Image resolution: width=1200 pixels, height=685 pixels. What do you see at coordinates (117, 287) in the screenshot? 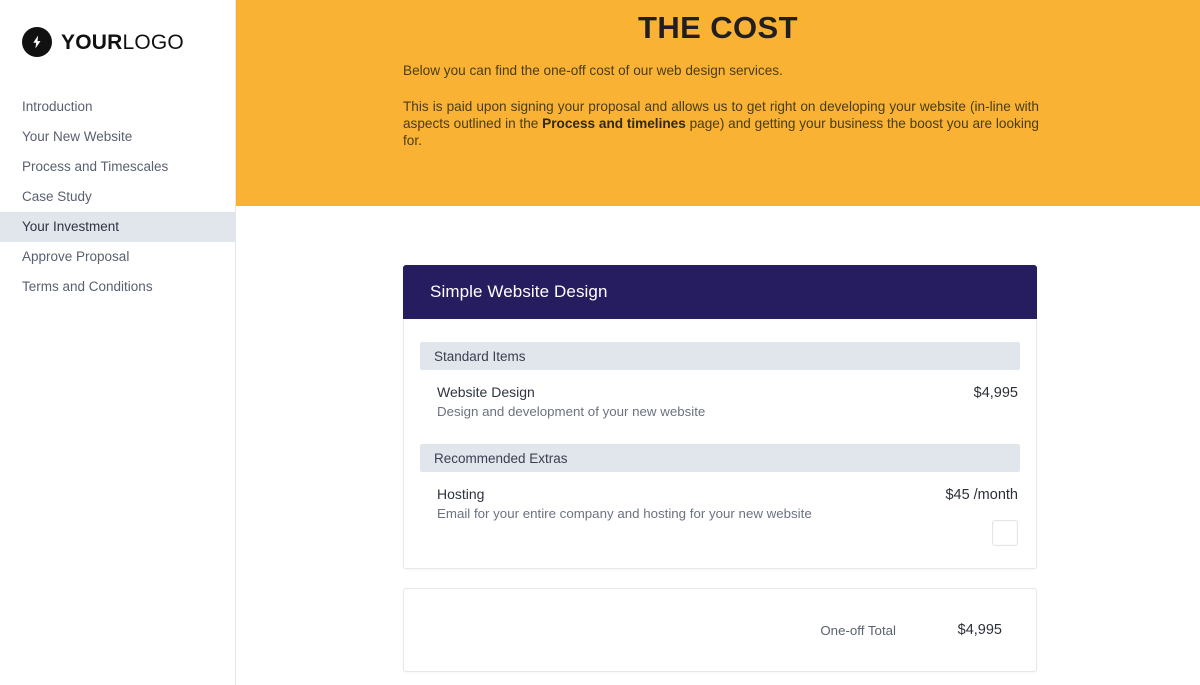
I see `sidebar-item-terms-and-conditions: Terms and Conditions` at bounding box center [117, 287].